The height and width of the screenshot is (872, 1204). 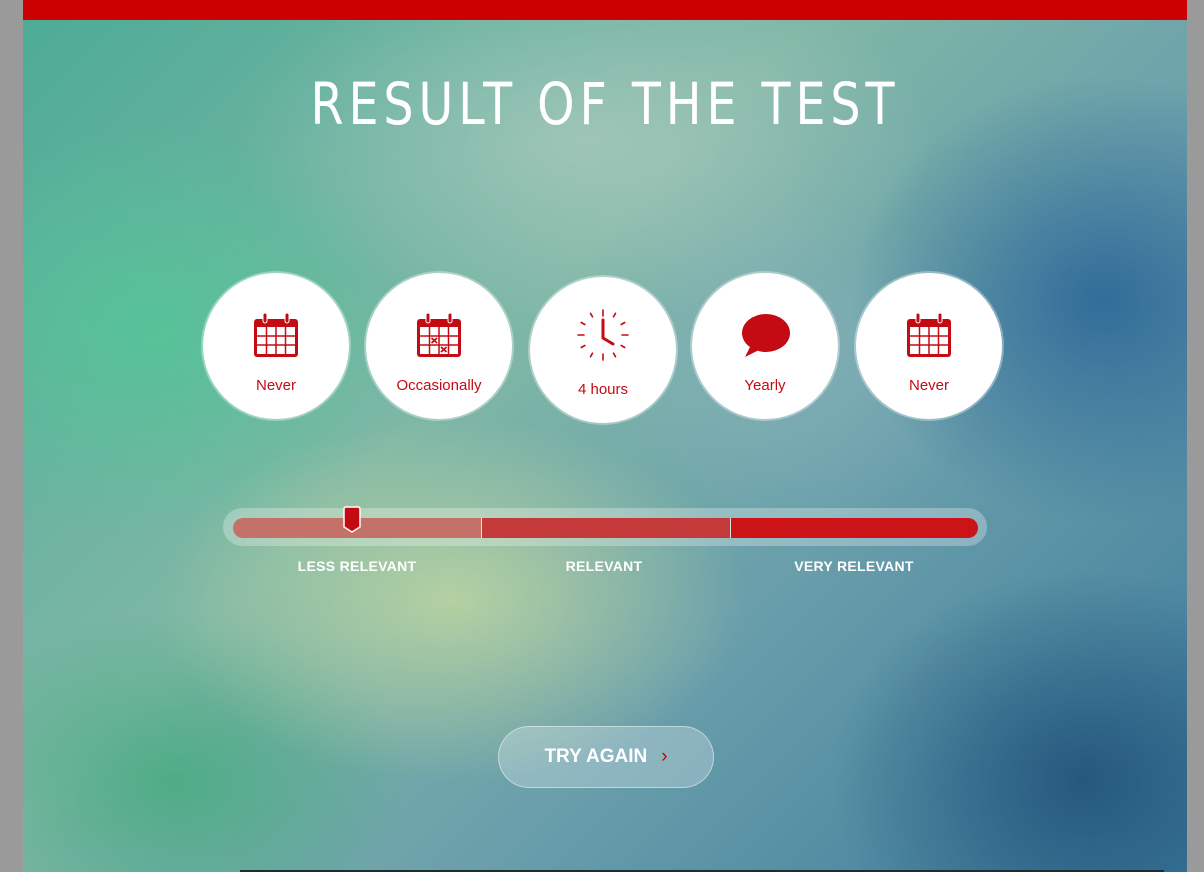 What do you see at coordinates (605, 104) in the screenshot?
I see `page-title: RESULT OF THE TEST` at bounding box center [605, 104].